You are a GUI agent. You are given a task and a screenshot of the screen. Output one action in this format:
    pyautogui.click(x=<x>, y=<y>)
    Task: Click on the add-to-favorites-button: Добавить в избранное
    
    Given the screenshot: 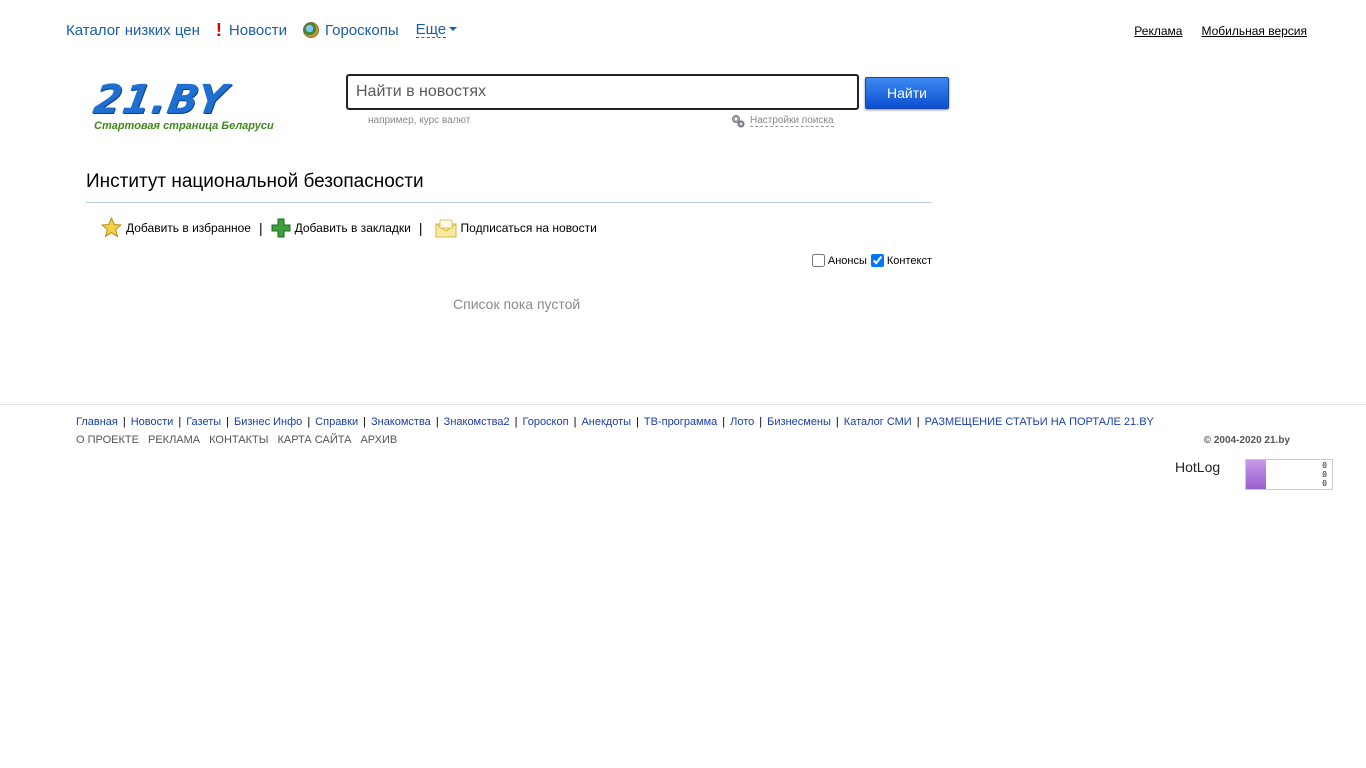 What is the action you would take?
    pyautogui.click(x=176, y=227)
    